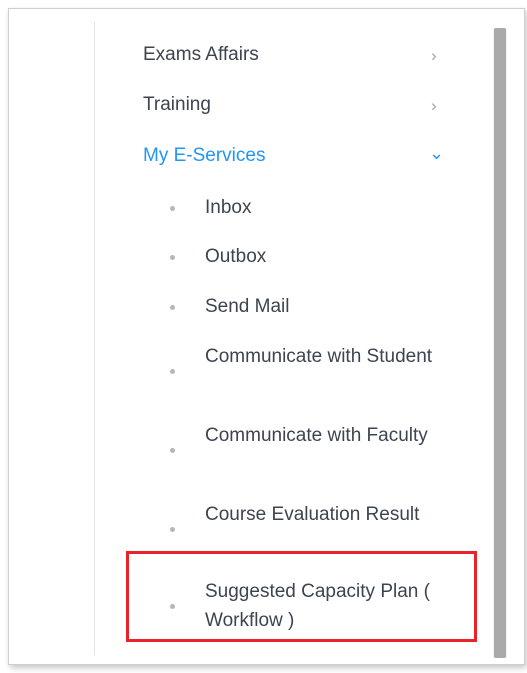 Image resolution: width=527 pixels, height=673 pixels. I want to click on submenu-item-label: Inbox, so click(228, 207).